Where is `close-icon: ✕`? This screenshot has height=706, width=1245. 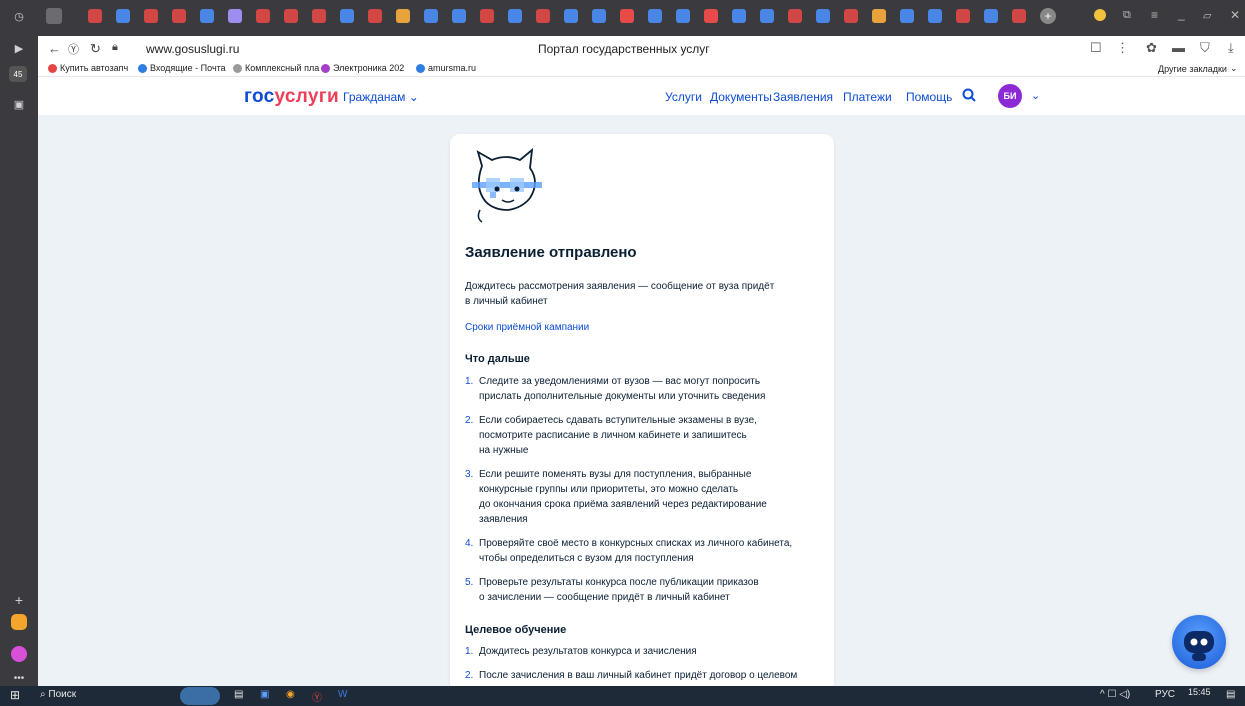
close-icon: ✕ is located at coordinates (1235, 15).